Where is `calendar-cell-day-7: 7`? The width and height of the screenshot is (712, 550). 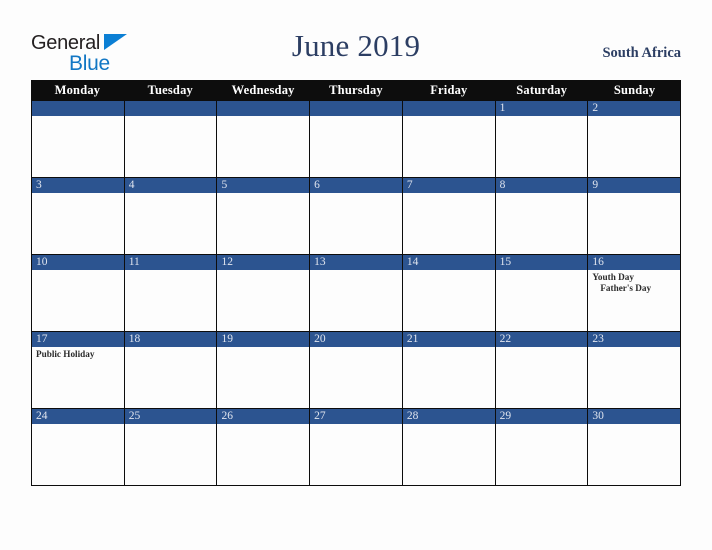
calendar-cell-day-7: 7 is located at coordinates (449, 216).